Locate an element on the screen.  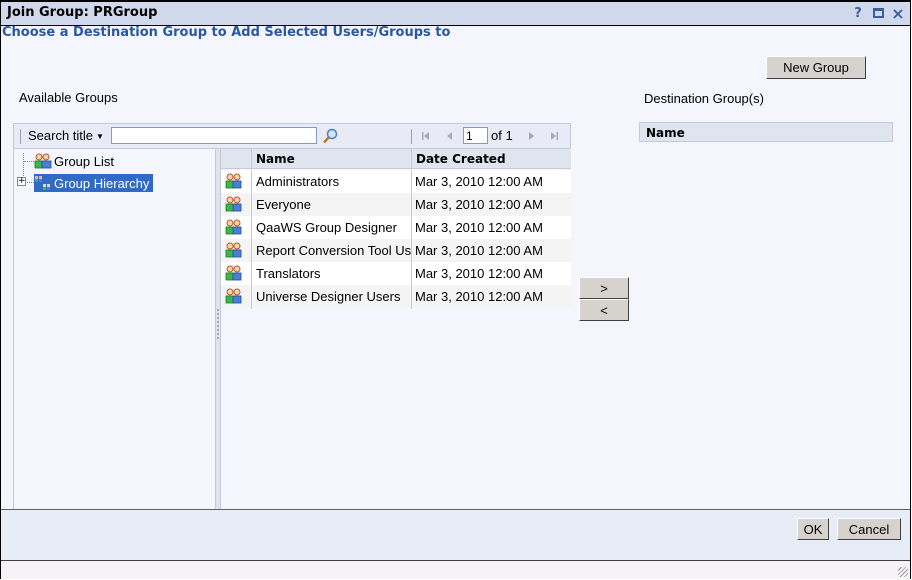
cell-name: Report Conversion Tool Users is located at coordinates (333, 250).